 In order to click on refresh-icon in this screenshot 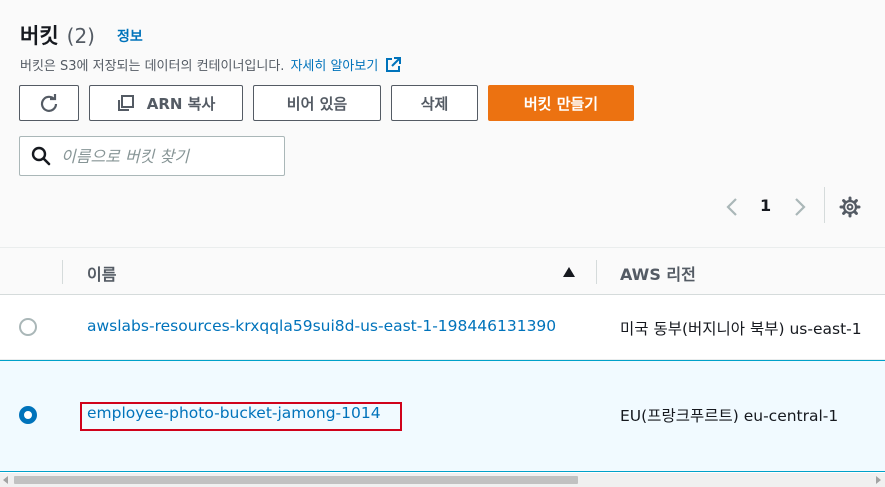, I will do `click(49, 103)`.